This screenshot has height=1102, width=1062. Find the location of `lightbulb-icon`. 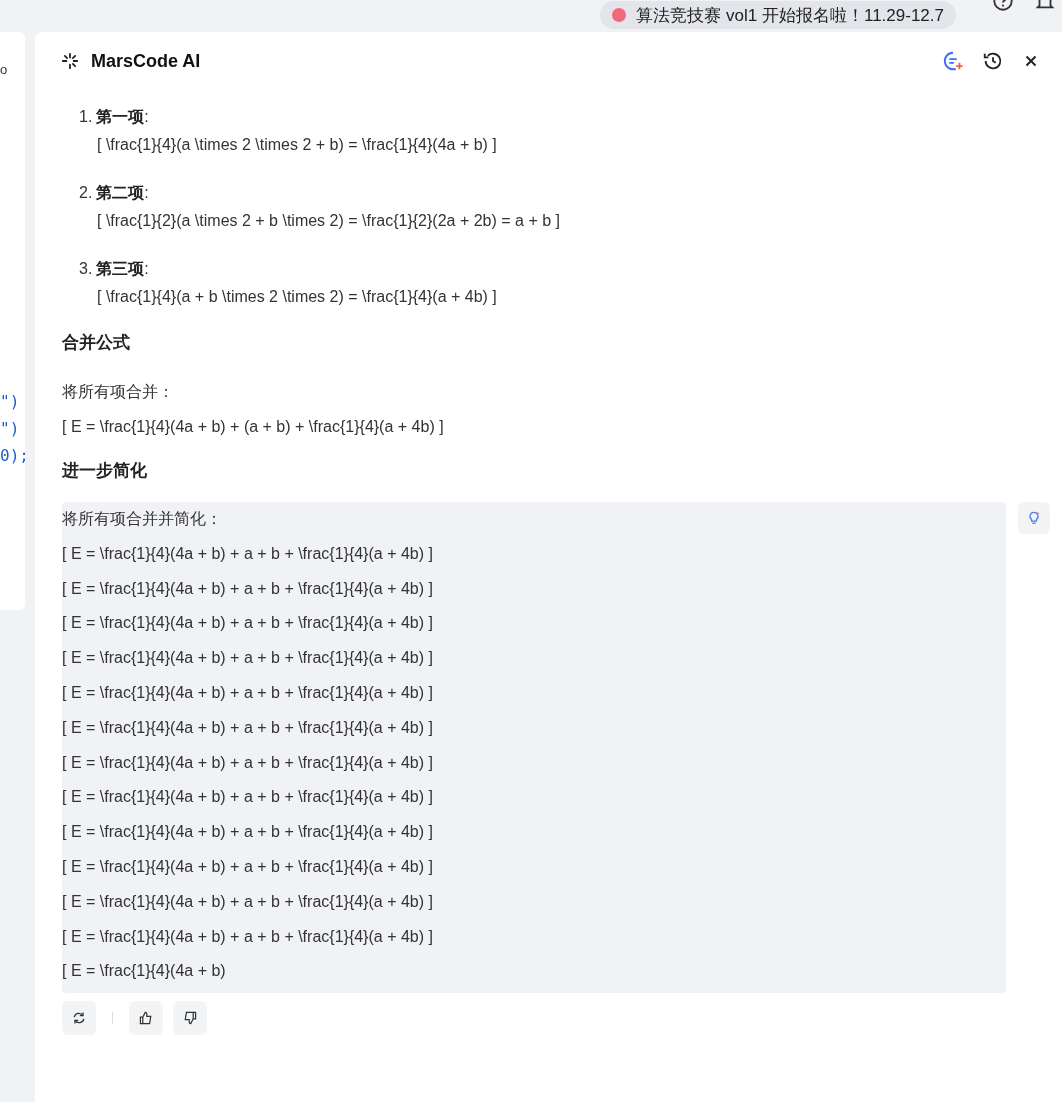

lightbulb-icon is located at coordinates (1034, 518).